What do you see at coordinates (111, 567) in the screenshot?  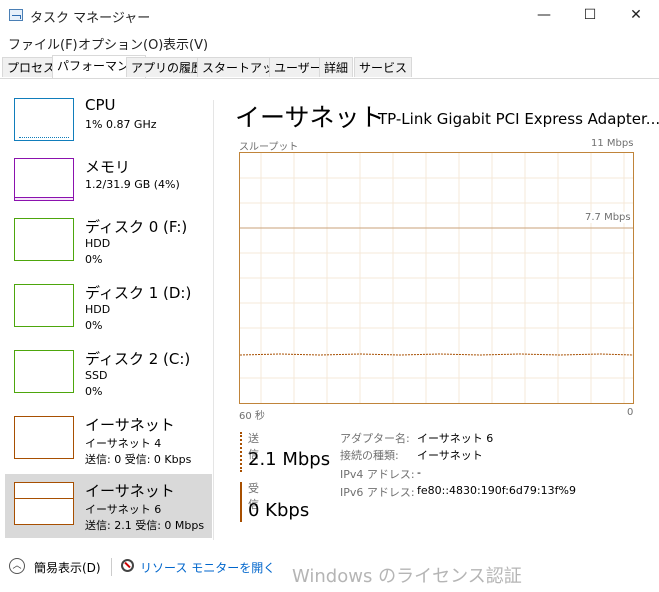 I see `footer-divider` at bounding box center [111, 567].